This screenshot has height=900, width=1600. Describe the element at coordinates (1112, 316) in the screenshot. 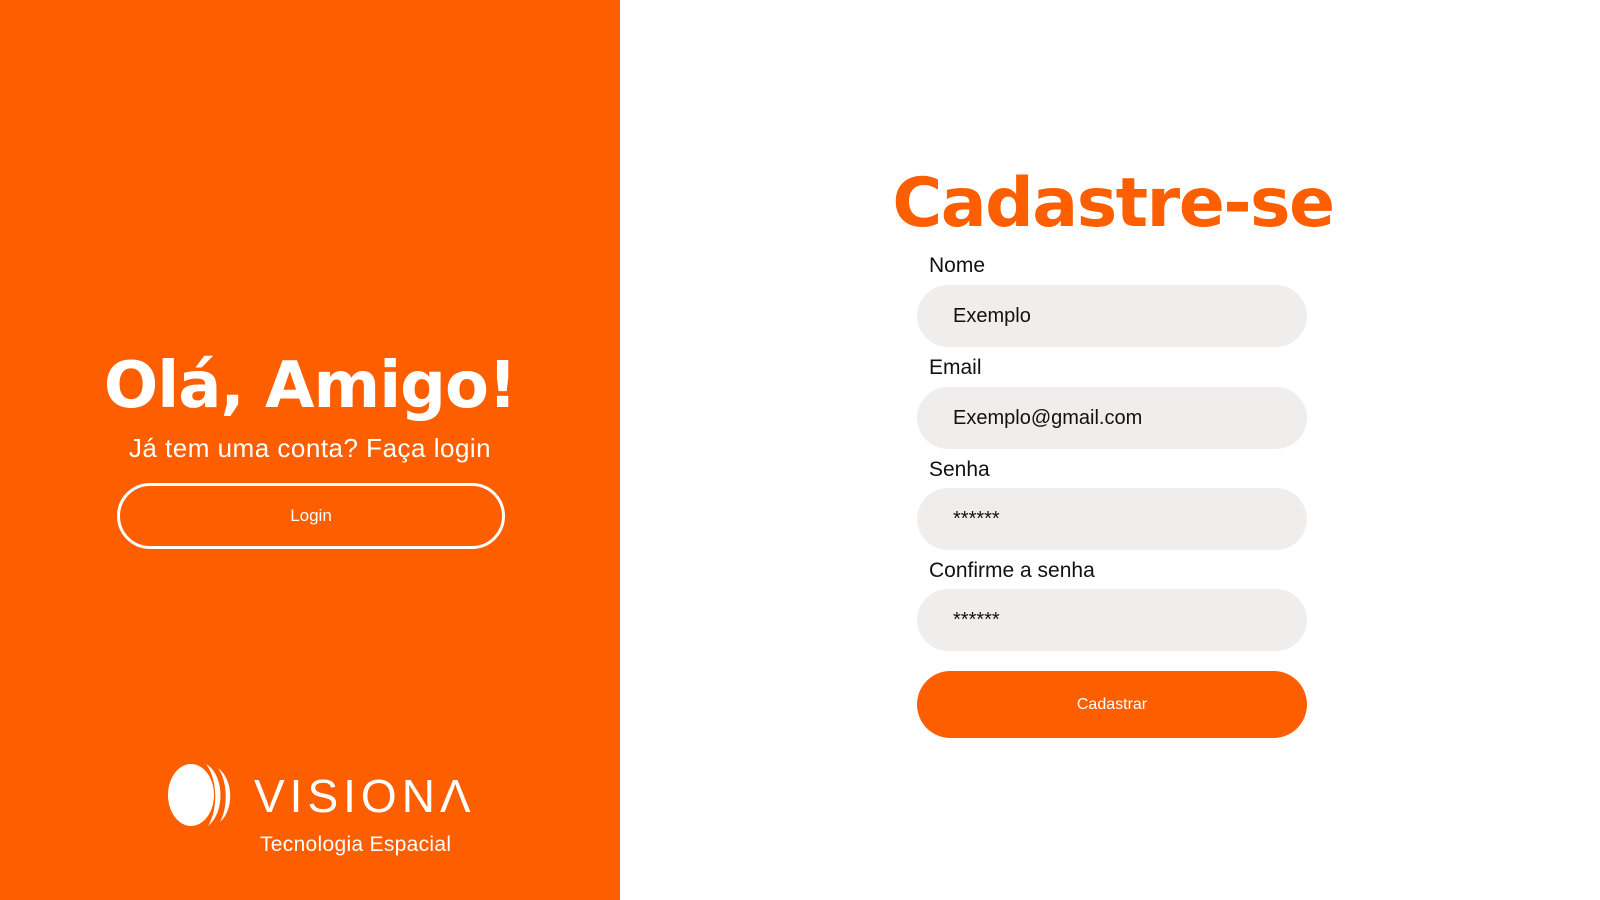

I see `name-input` at that location.